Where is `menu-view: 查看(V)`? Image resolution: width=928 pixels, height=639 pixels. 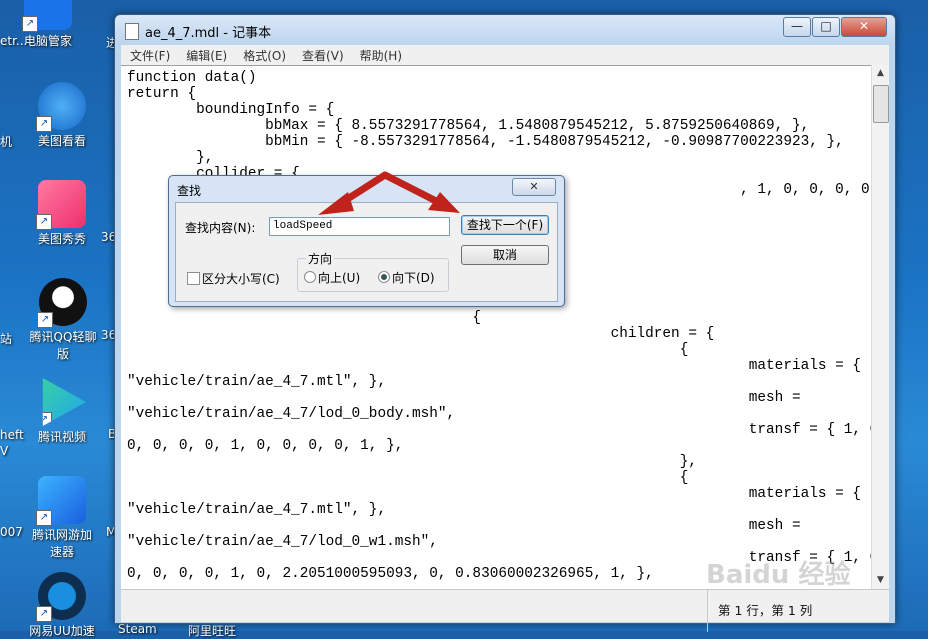 menu-view: 查看(V) is located at coordinates (322, 54).